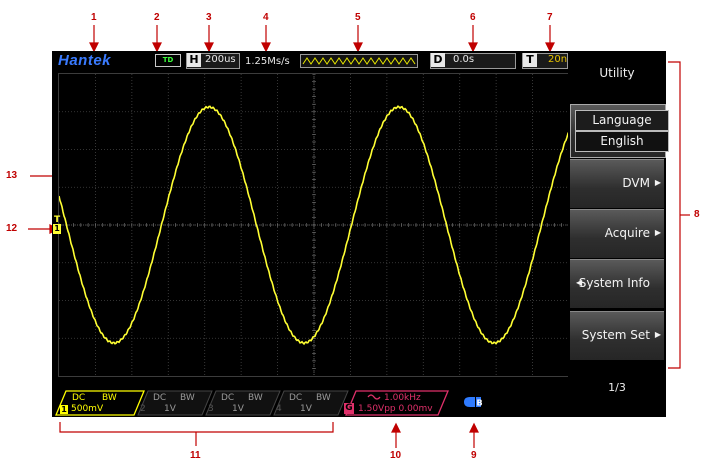 The image size is (716, 469). I want to click on trigger-time-letter: T, so click(530, 60).